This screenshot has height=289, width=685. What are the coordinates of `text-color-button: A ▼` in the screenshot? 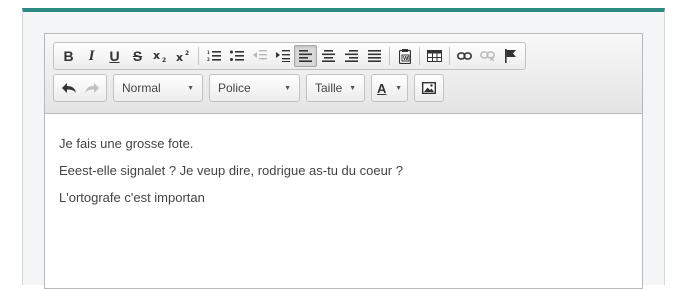 It's located at (389, 88).